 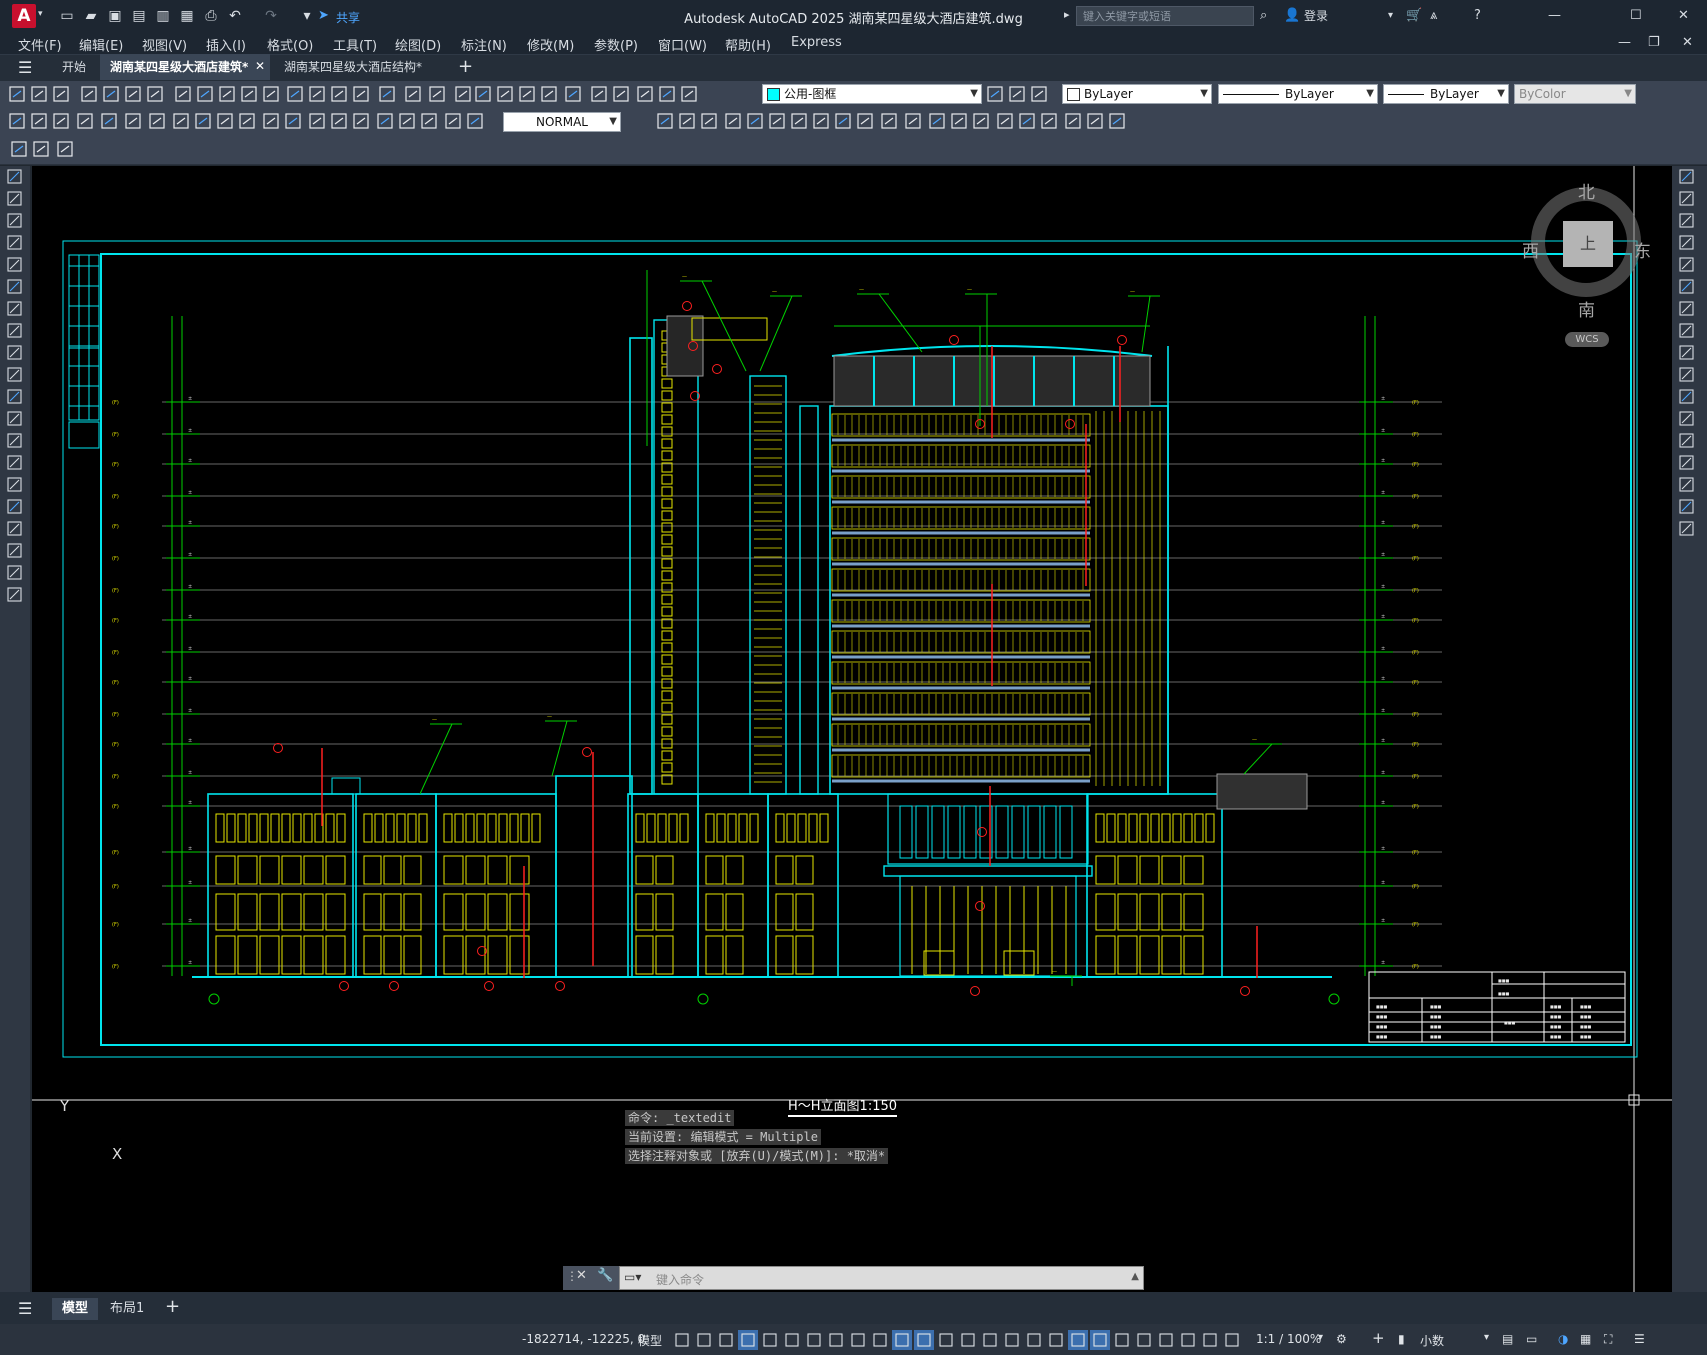 I want to click on annotation-scale: 1:1 / 100%, so click(x=1288, y=1339).